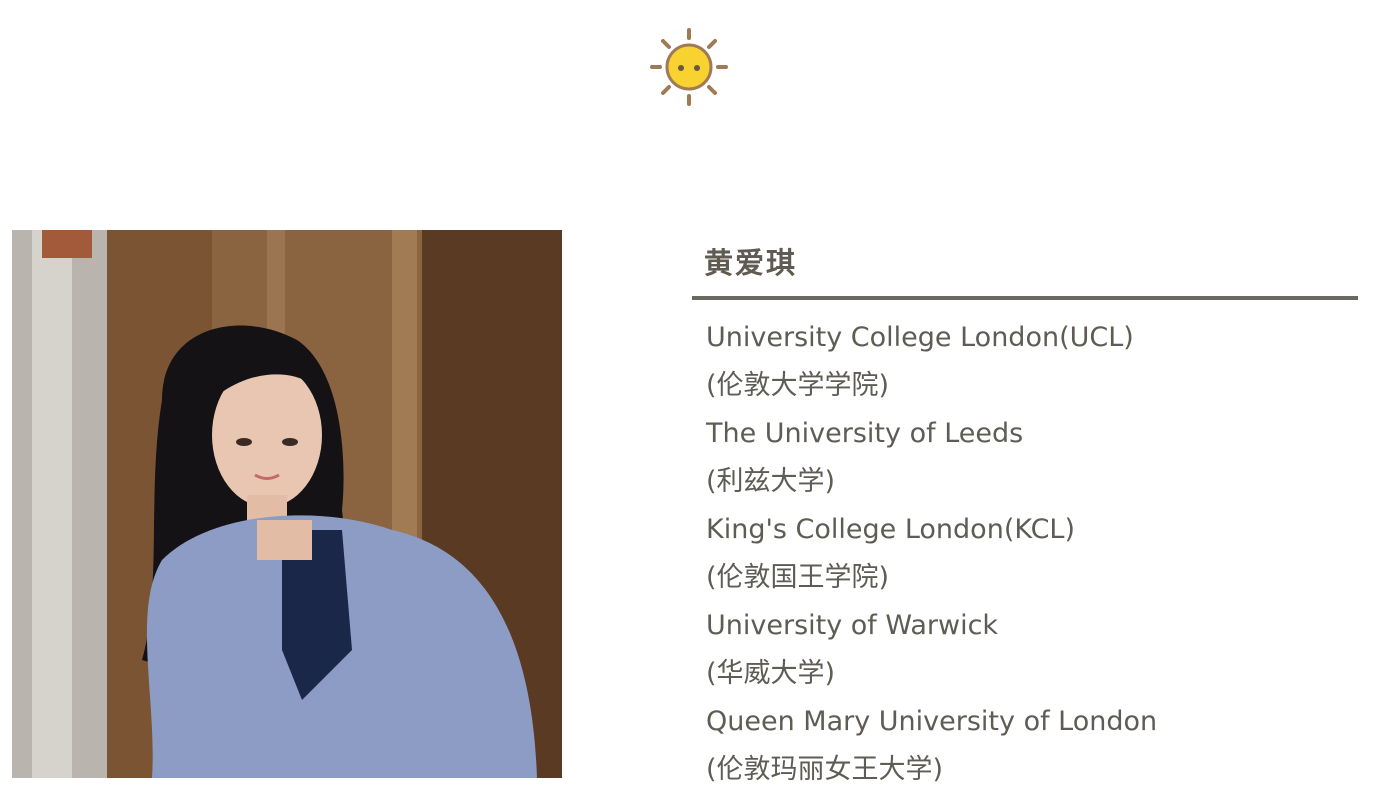  What do you see at coordinates (932, 721) in the screenshot?
I see `university-name-en: Queen Mary University of London` at bounding box center [932, 721].